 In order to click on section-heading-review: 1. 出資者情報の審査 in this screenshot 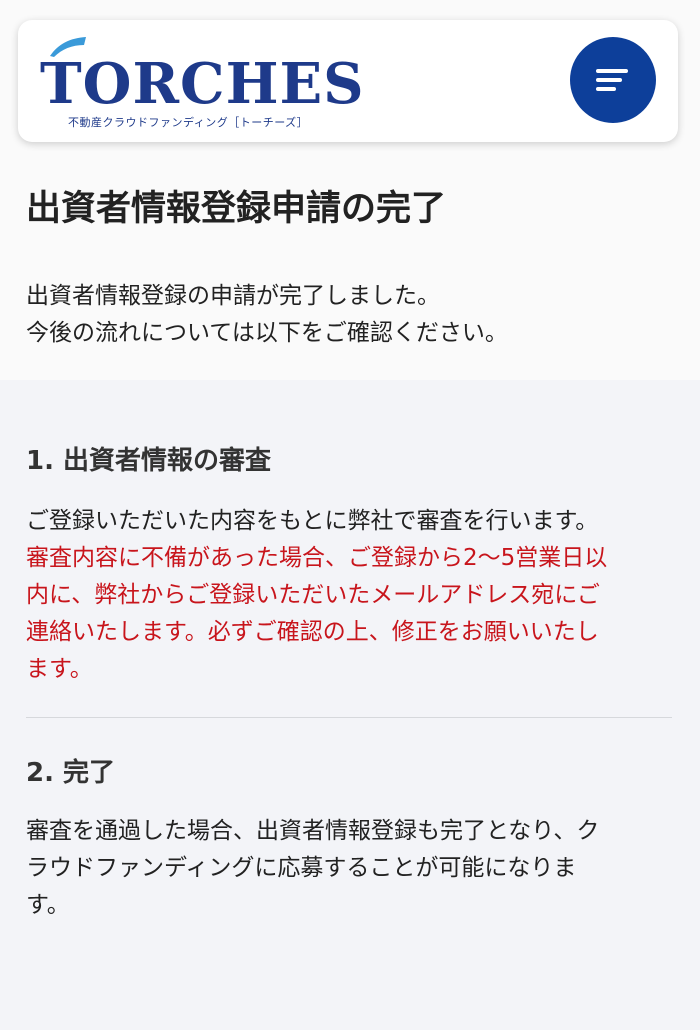, I will do `click(149, 461)`.